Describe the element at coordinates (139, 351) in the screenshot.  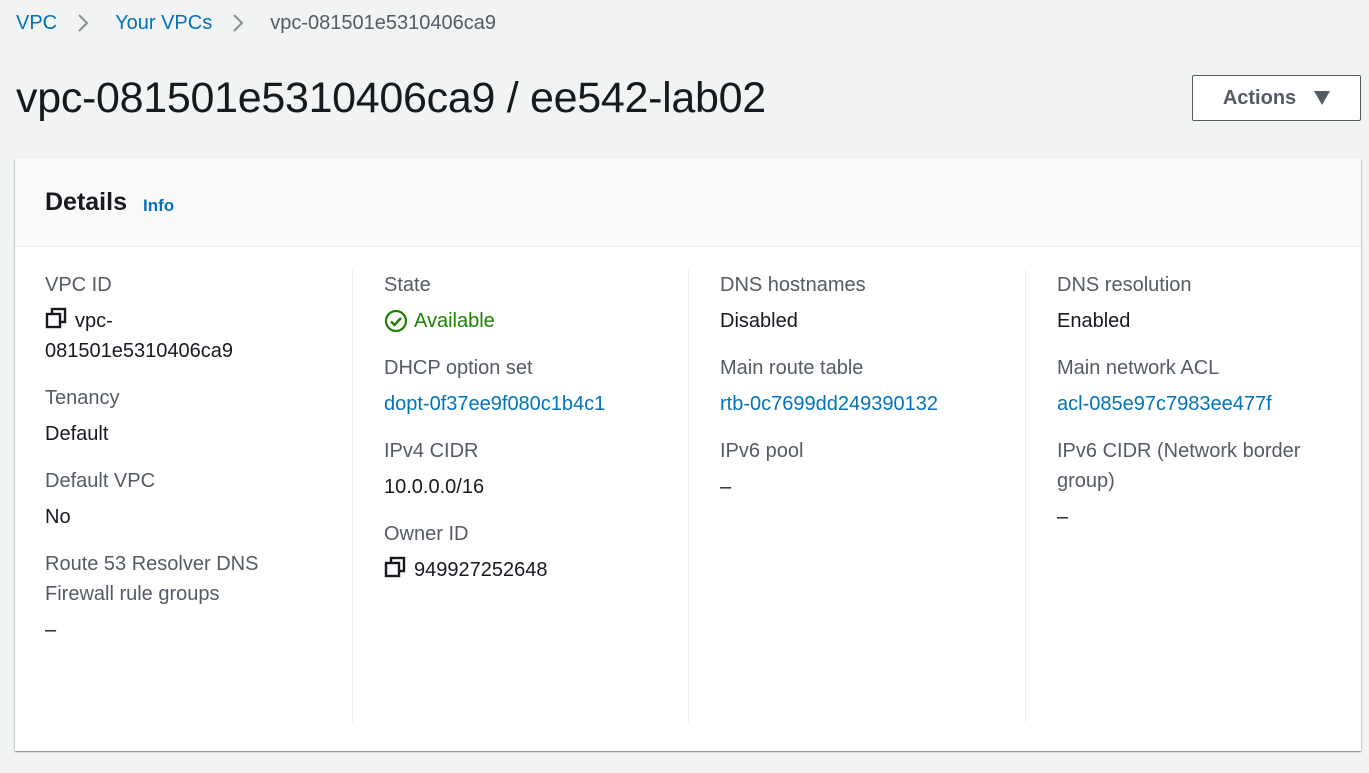
I see `vpc-id-part2: 081501e5310406ca9` at that location.